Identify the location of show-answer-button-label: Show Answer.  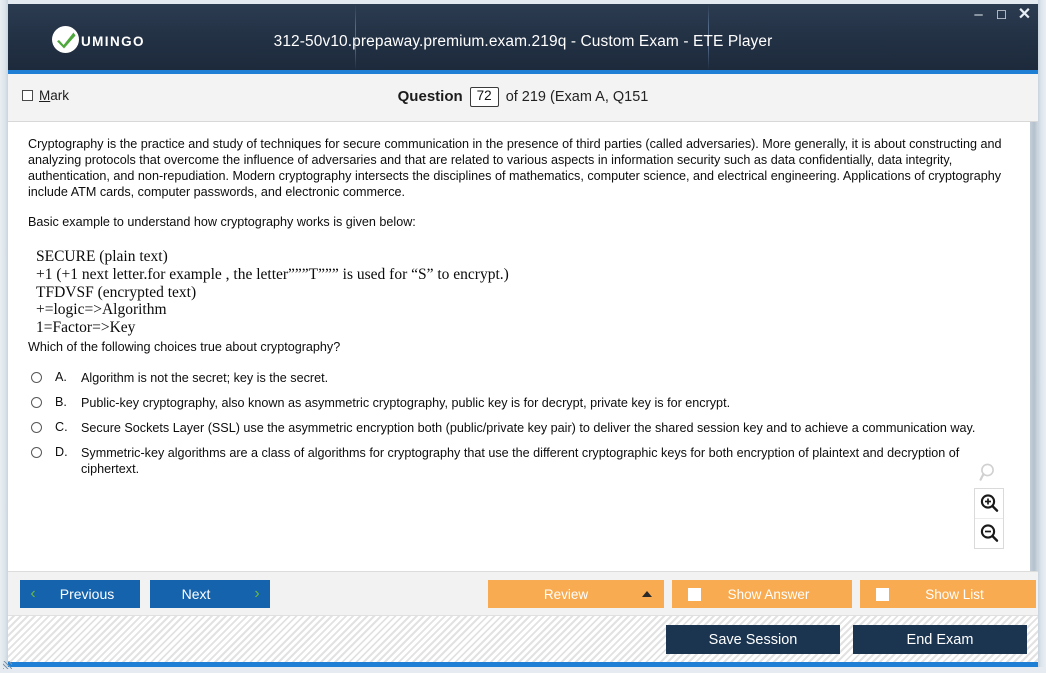
(768, 594).